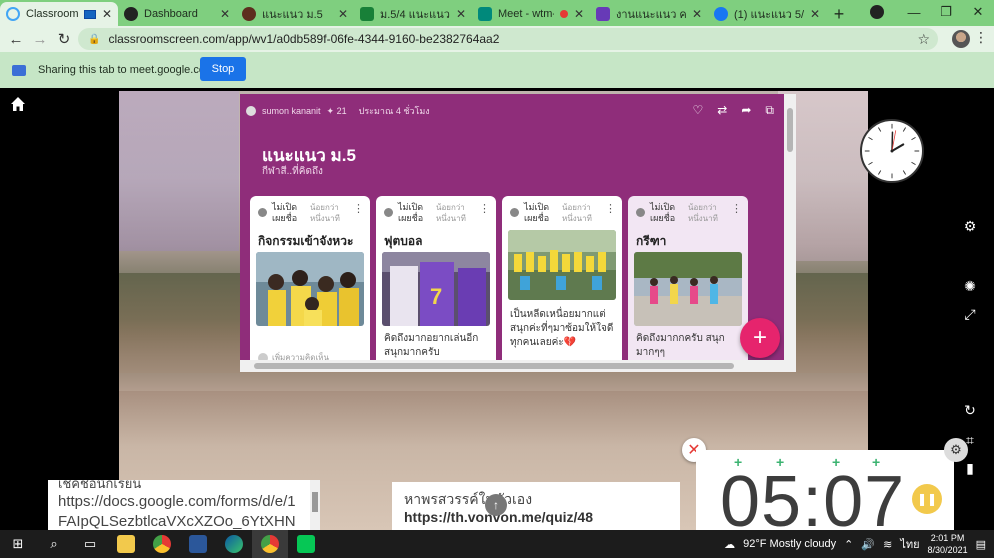  I want to click on home-icon, so click(18, 104).